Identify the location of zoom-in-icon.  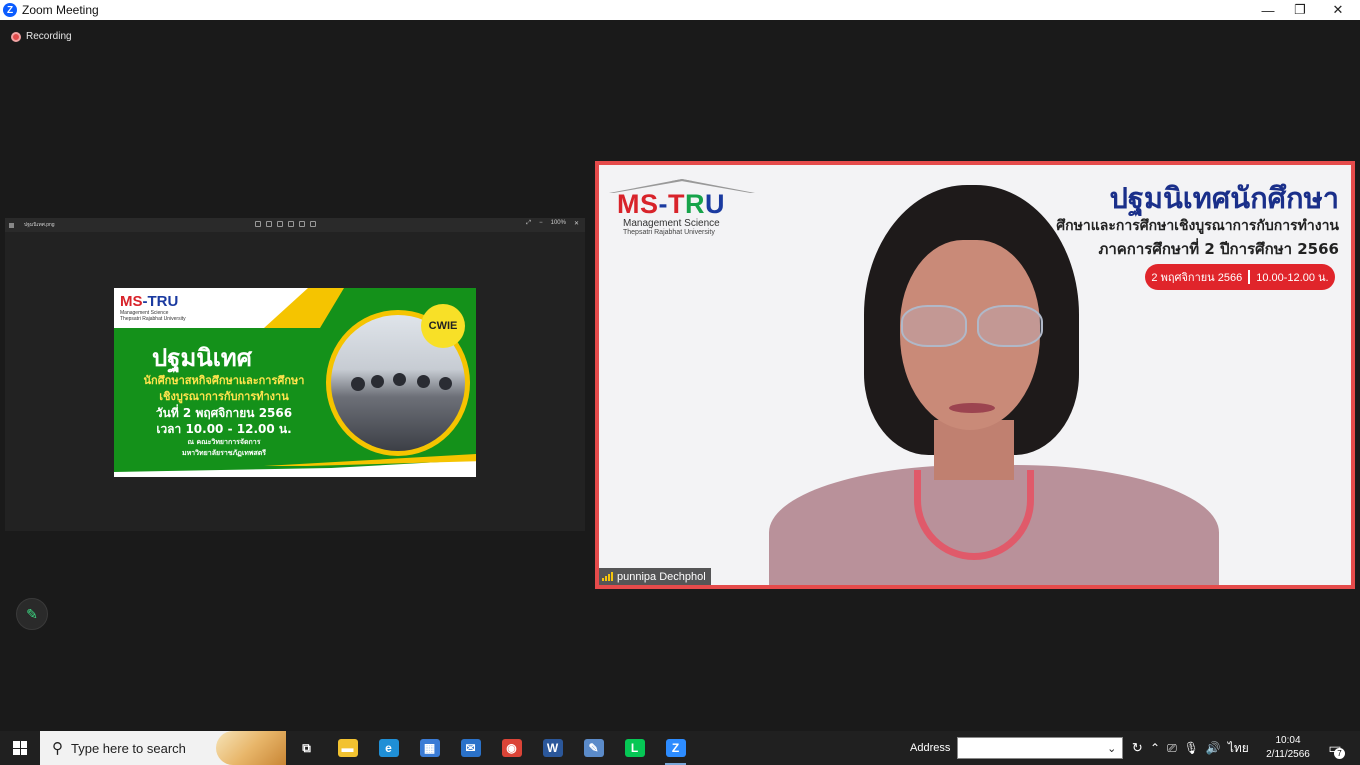
(258, 224).